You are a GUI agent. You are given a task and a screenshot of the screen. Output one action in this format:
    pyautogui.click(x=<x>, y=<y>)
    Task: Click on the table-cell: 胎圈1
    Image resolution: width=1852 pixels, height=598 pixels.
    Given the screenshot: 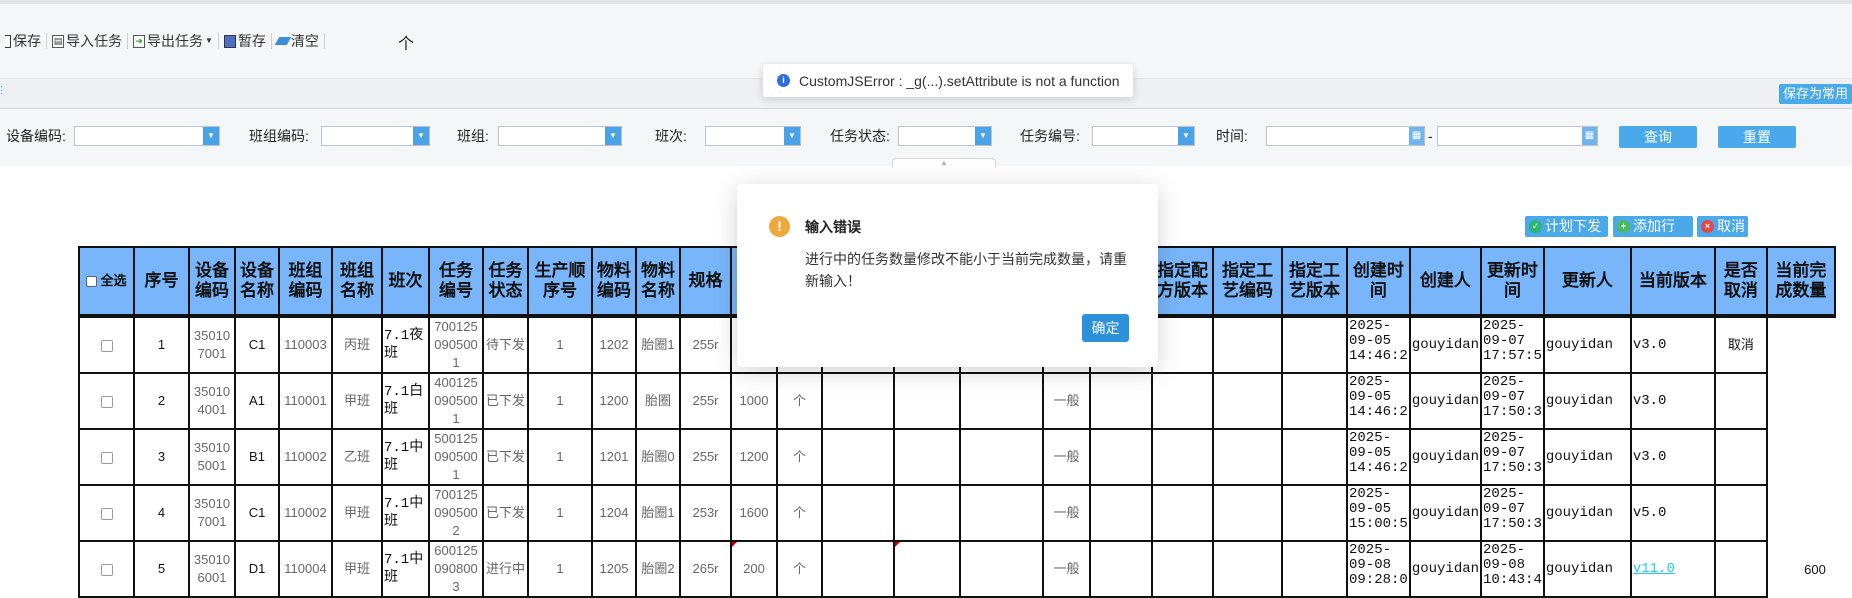 What is the action you would take?
    pyautogui.click(x=659, y=514)
    